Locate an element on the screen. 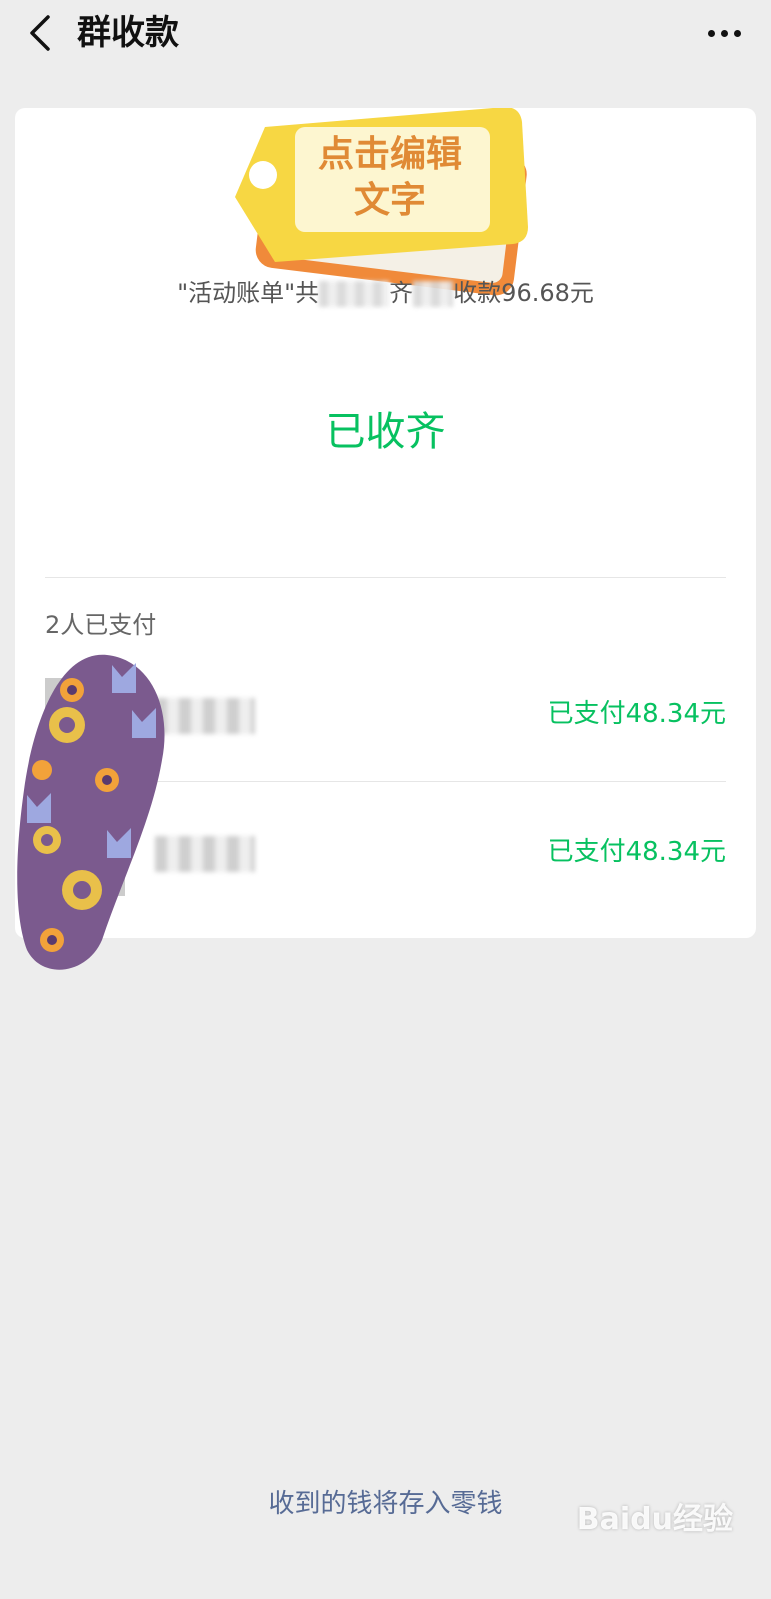 The width and height of the screenshot is (771, 1599). divider is located at coordinates (385, 577).